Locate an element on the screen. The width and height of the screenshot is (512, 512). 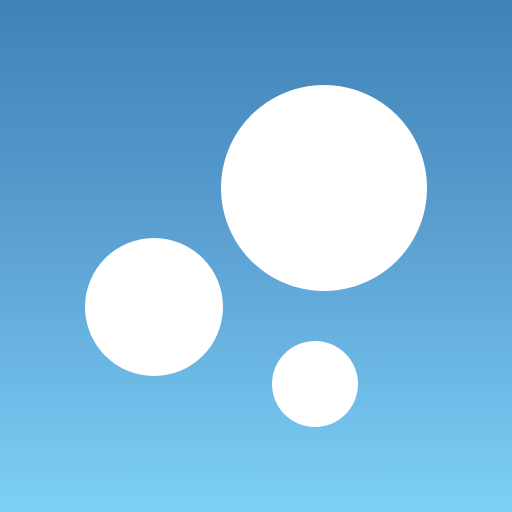
small-bubble-icon is located at coordinates (315, 384).